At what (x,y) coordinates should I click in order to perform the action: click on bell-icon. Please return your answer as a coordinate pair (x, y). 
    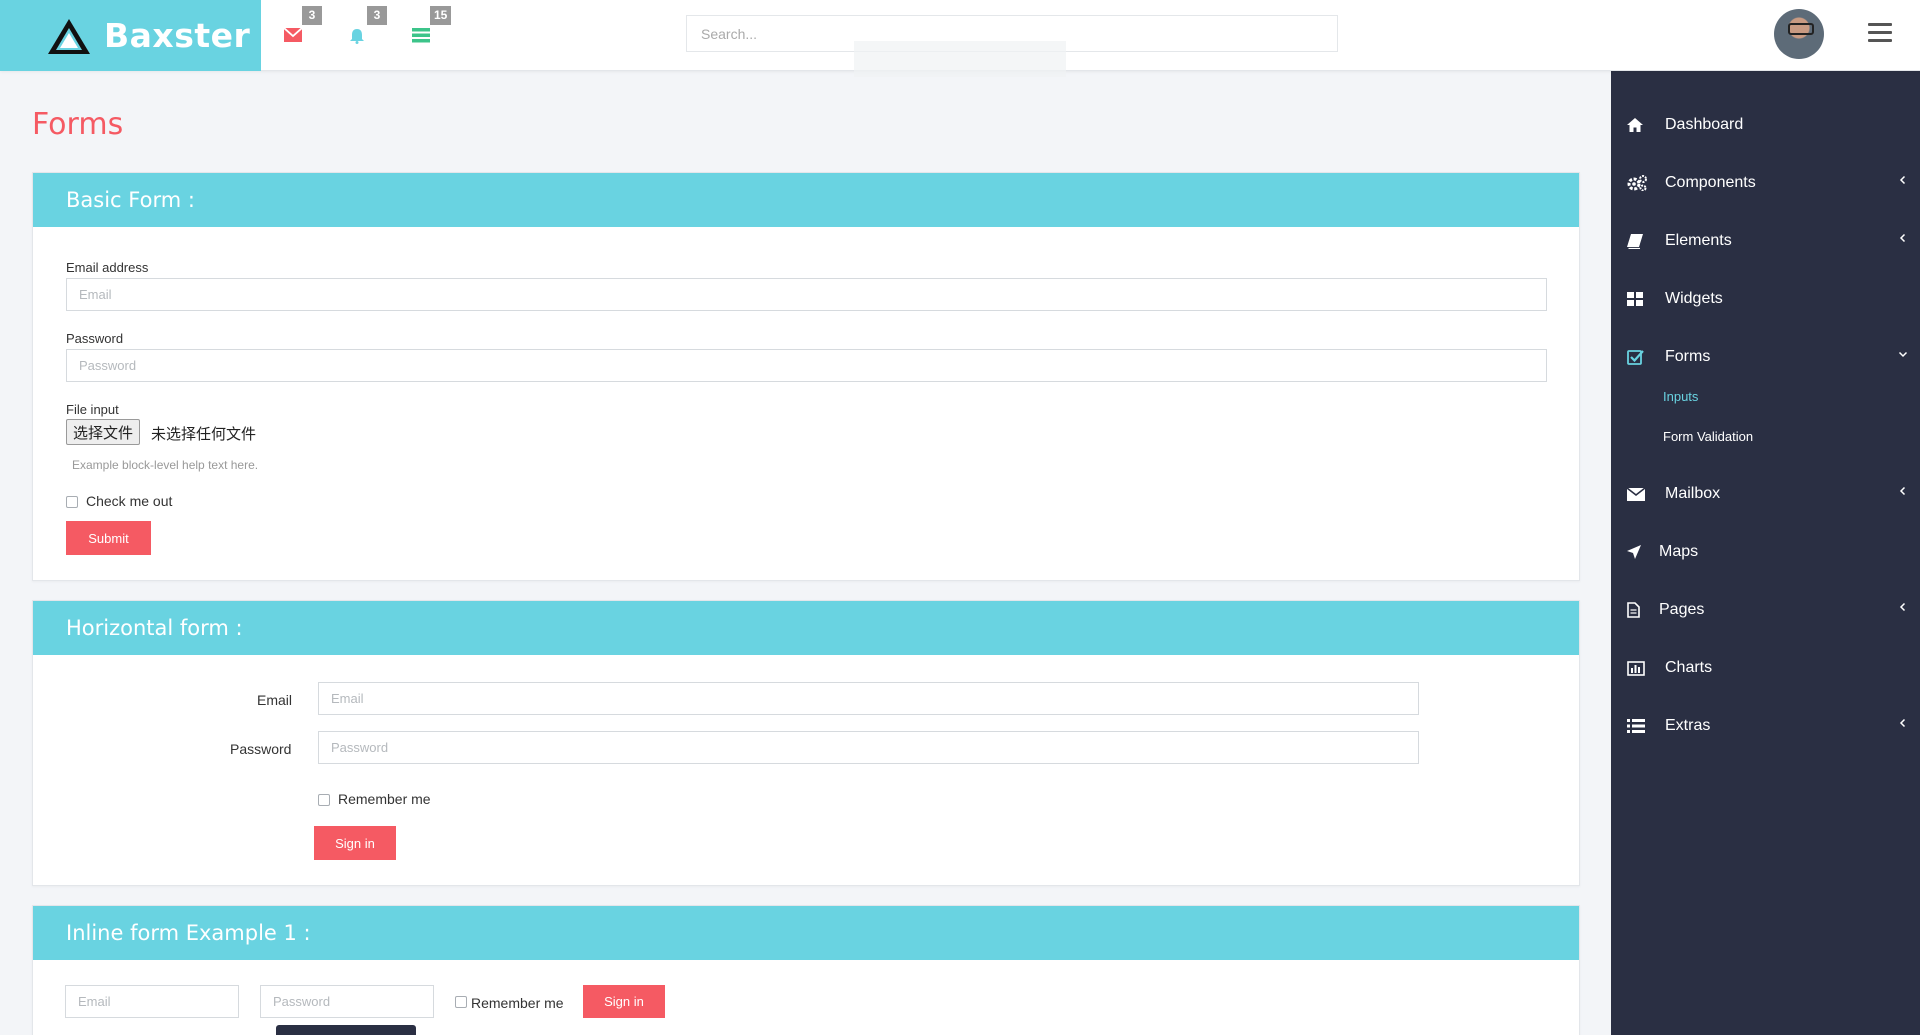
    Looking at the image, I should click on (357, 36).